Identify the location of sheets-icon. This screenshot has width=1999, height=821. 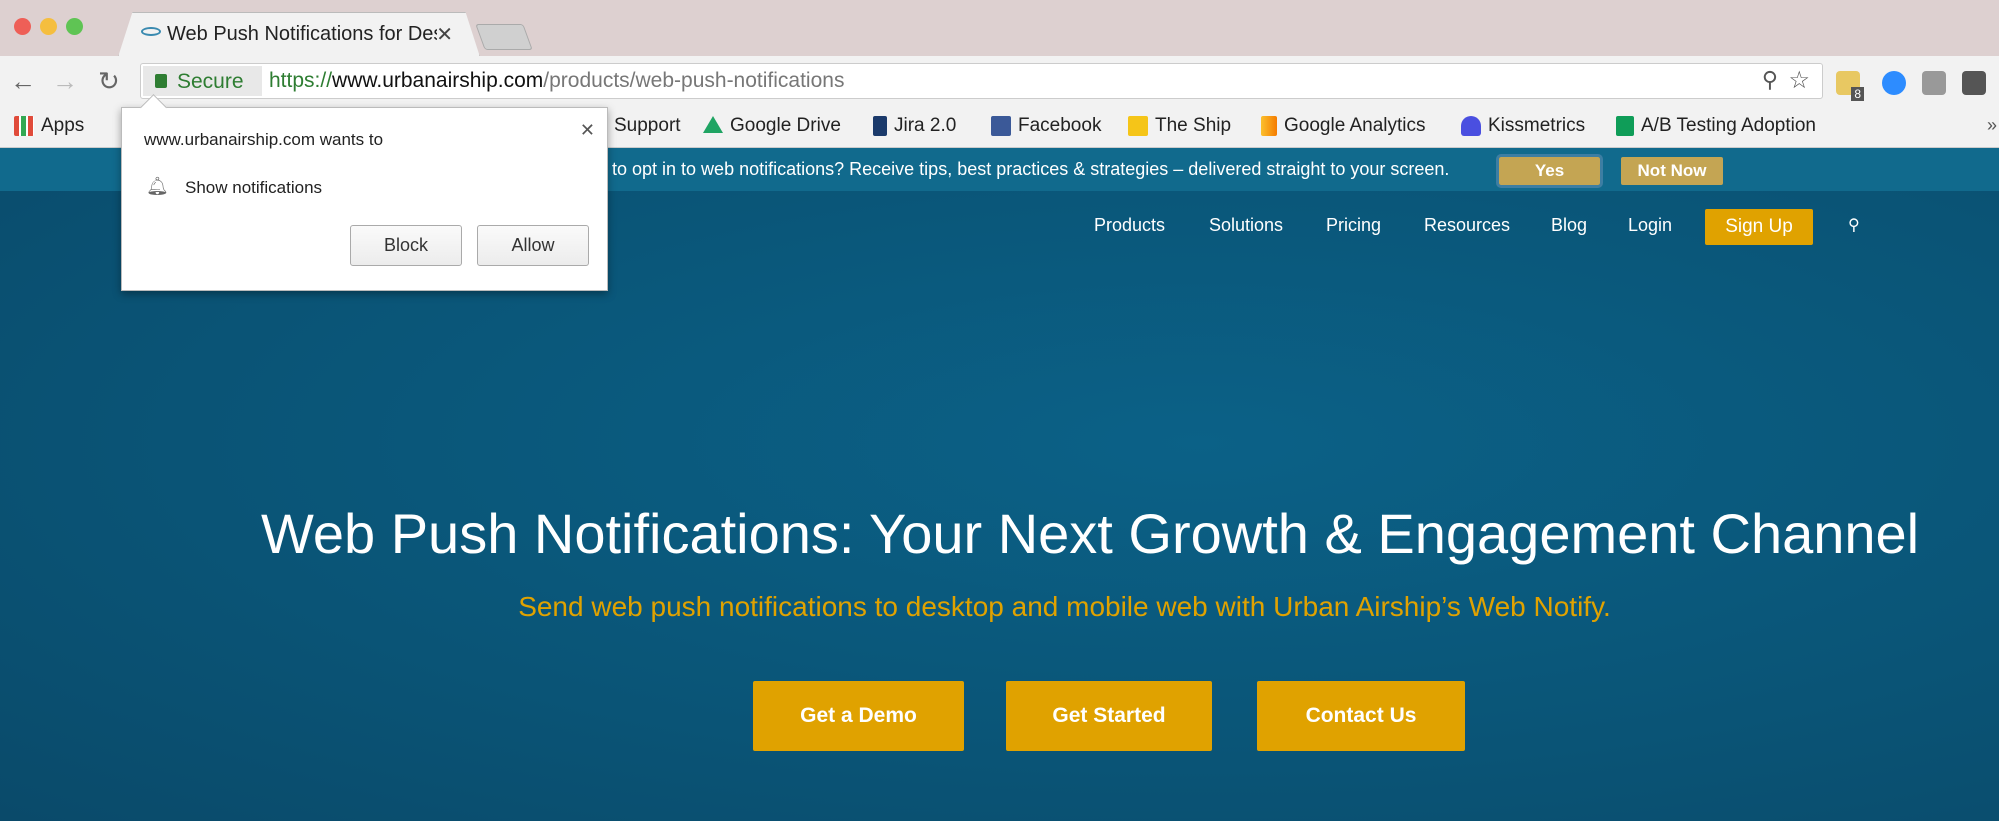
(1625, 126).